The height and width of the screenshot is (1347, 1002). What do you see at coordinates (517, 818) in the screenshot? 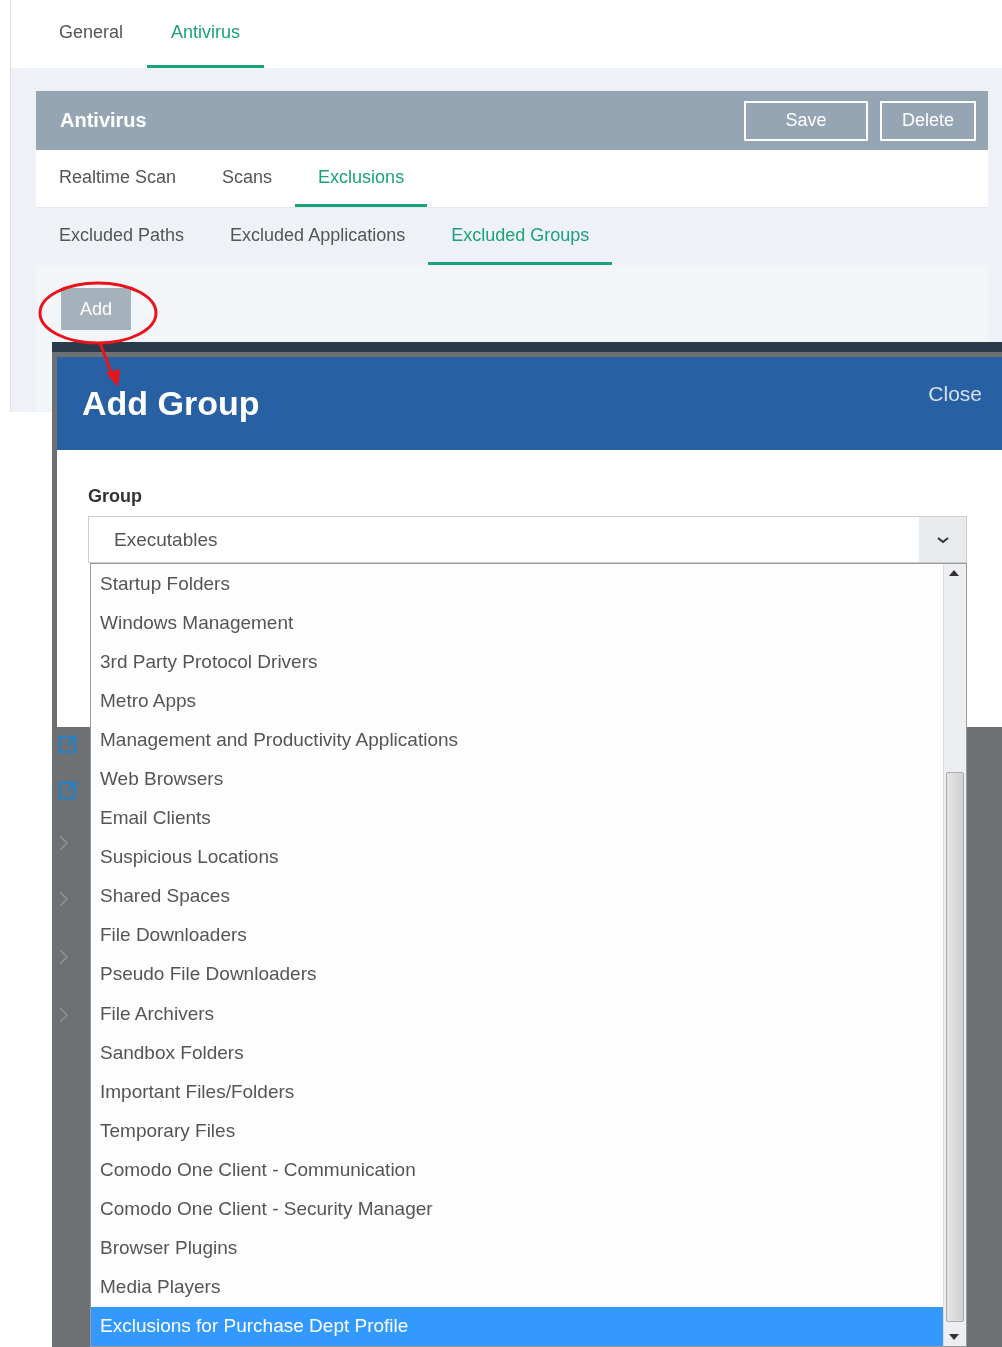
I see `dropdown-option: Email Clients` at bounding box center [517, 818].